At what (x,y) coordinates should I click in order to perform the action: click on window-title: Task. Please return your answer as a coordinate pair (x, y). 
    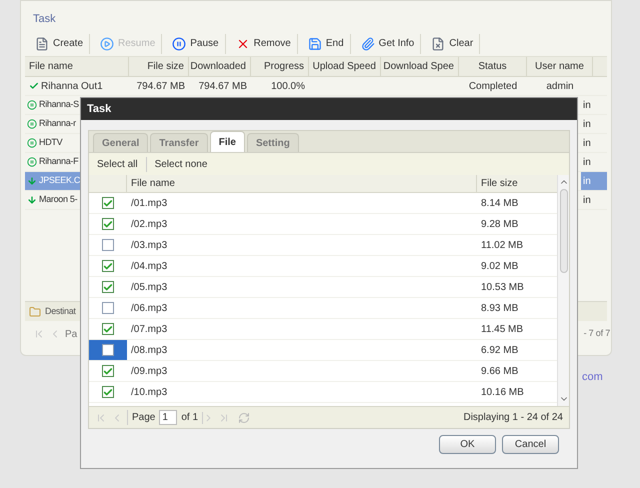
    Looking at the image, I should click on (44, 19).